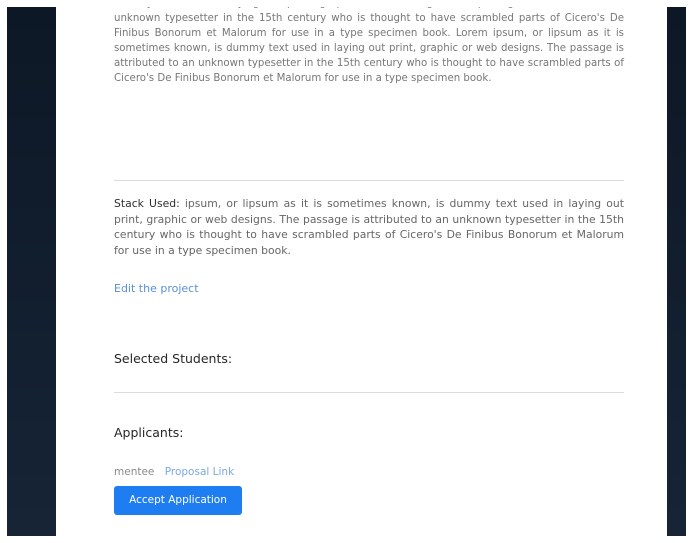 This screenshot has width=693, height=543. Describe the element at coordinates (199, 472) in the screenshot. I see `proposal-link: Proposal Link` at that location.